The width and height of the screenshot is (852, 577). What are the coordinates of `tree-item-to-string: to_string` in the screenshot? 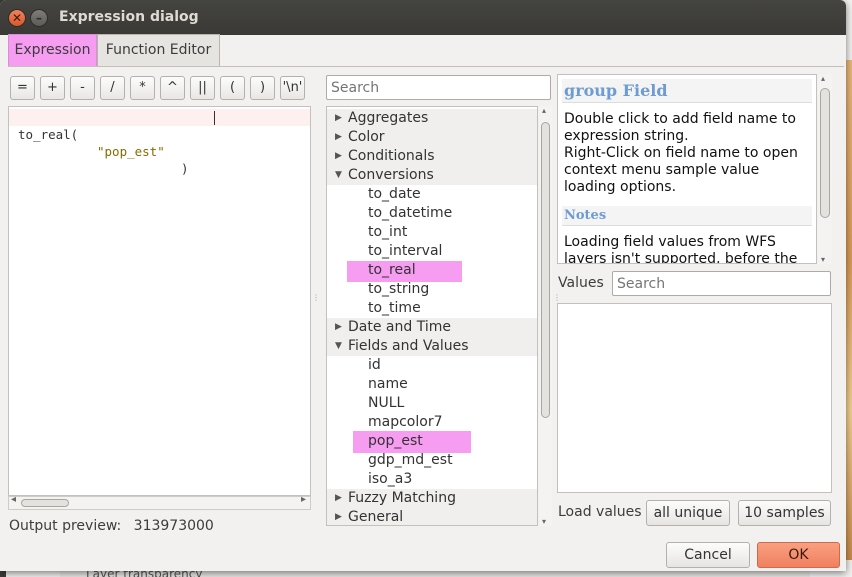 It's located at (432, 289).